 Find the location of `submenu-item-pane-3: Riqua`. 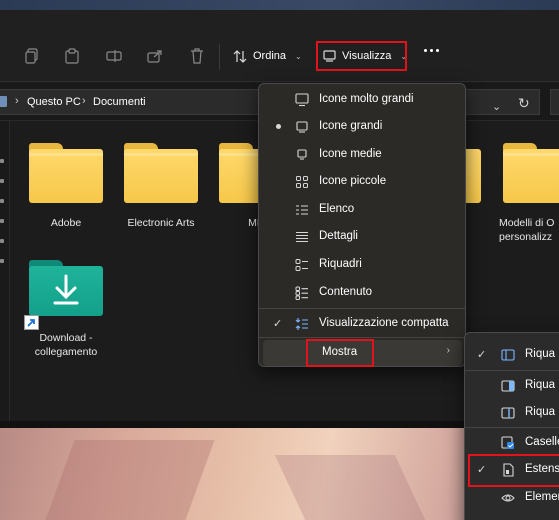

submenu-item-pane-3: Riqua is located at coordinates (512, 413).